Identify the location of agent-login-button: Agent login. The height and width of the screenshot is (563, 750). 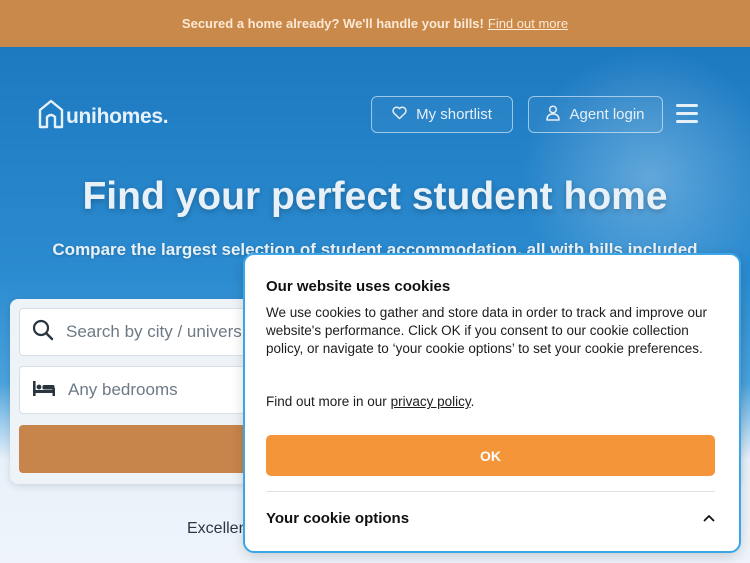
(595, 114).